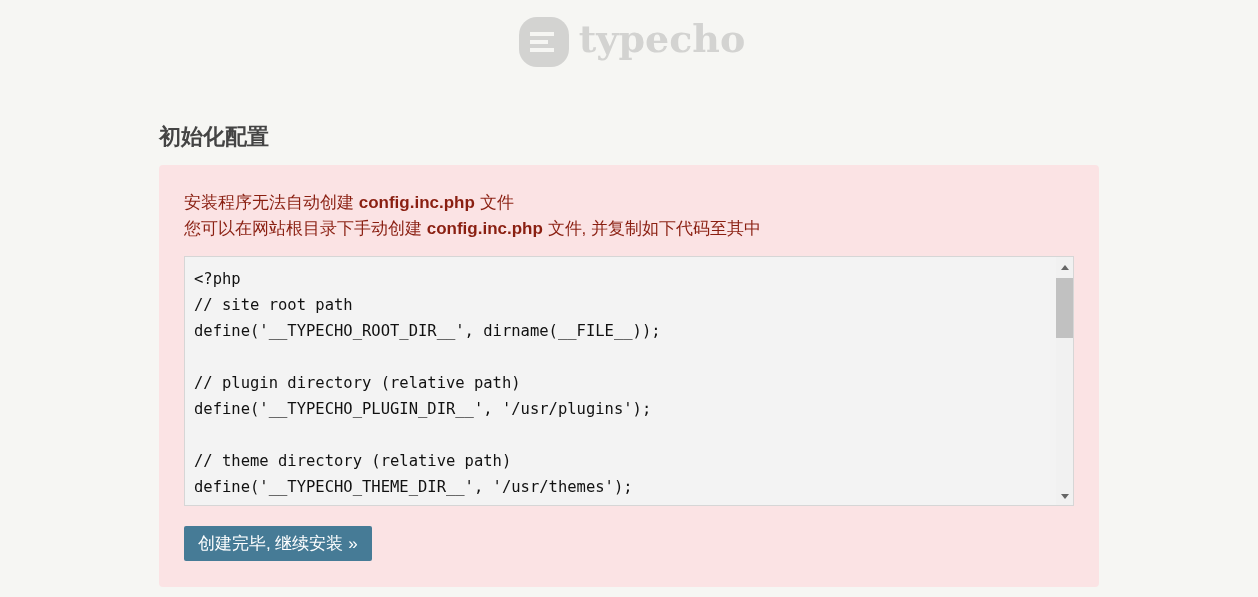 The width and height of the screenshot is (1258, 597). Describe the element at coordinates (1064, 308) in the screenshot. I see `scrollbar-thumb` at that location.